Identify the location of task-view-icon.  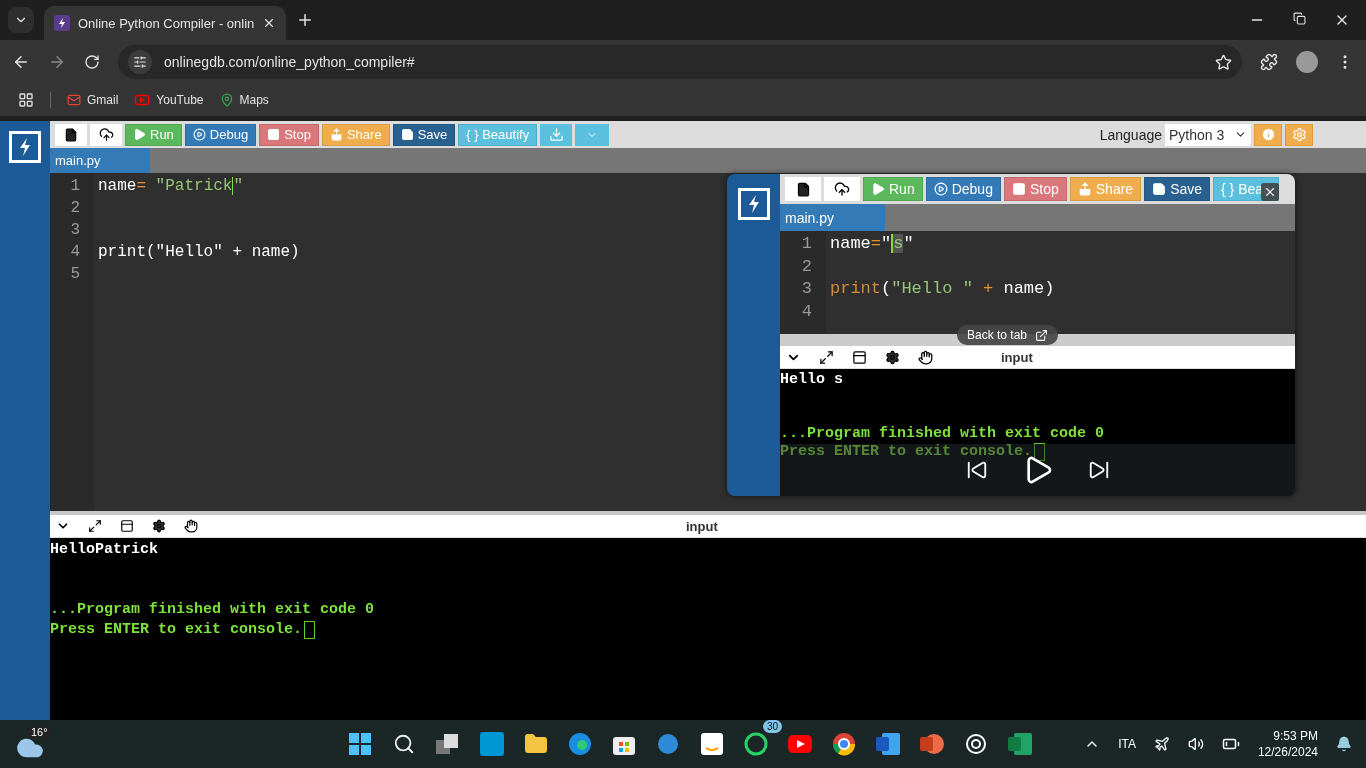
(448, 744).